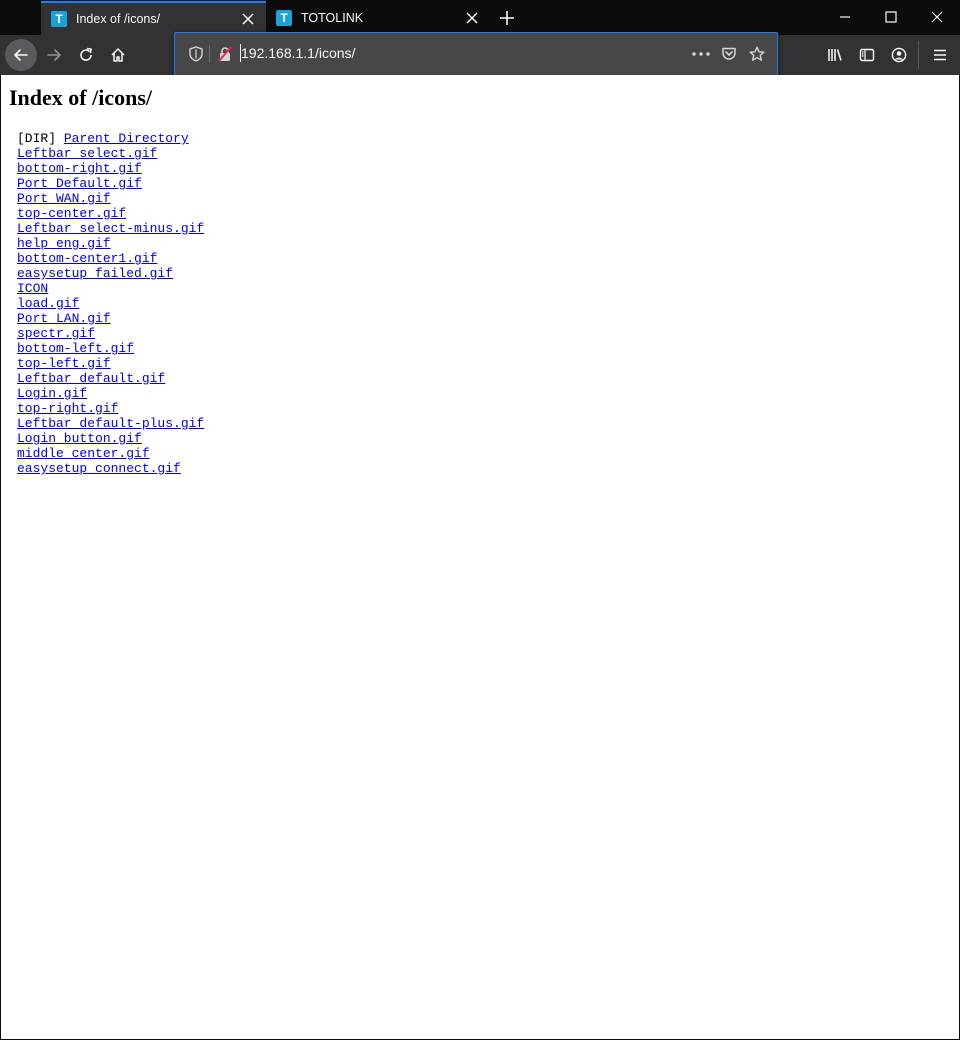  I want to click on file-link: Port_WAN.gif, so click(64, 198).